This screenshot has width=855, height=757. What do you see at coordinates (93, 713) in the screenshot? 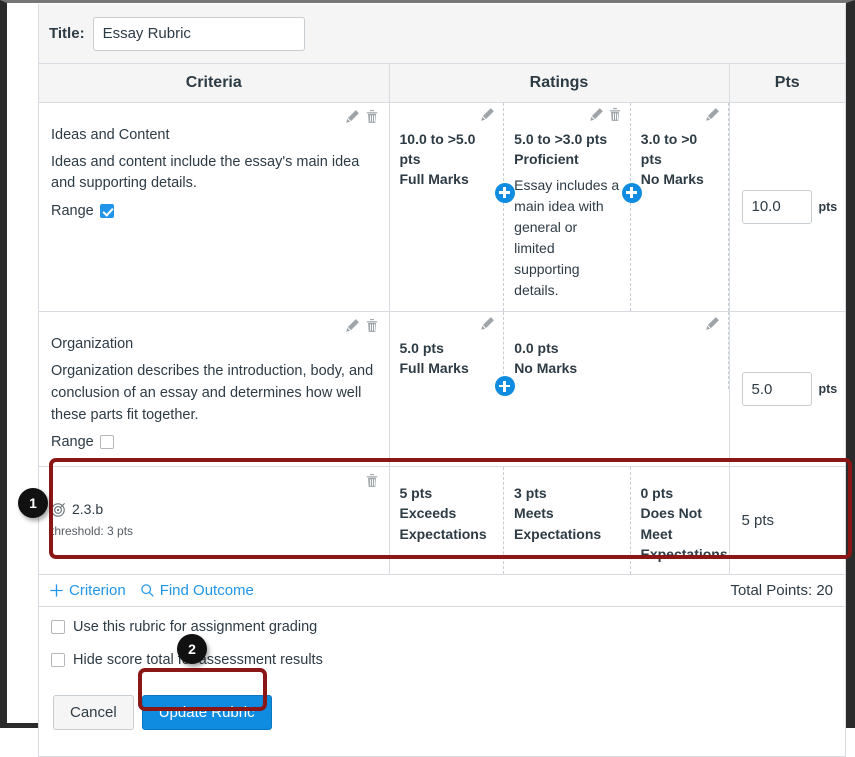
I see `cancel-button: Cancel` at bounding box center [93, 713].